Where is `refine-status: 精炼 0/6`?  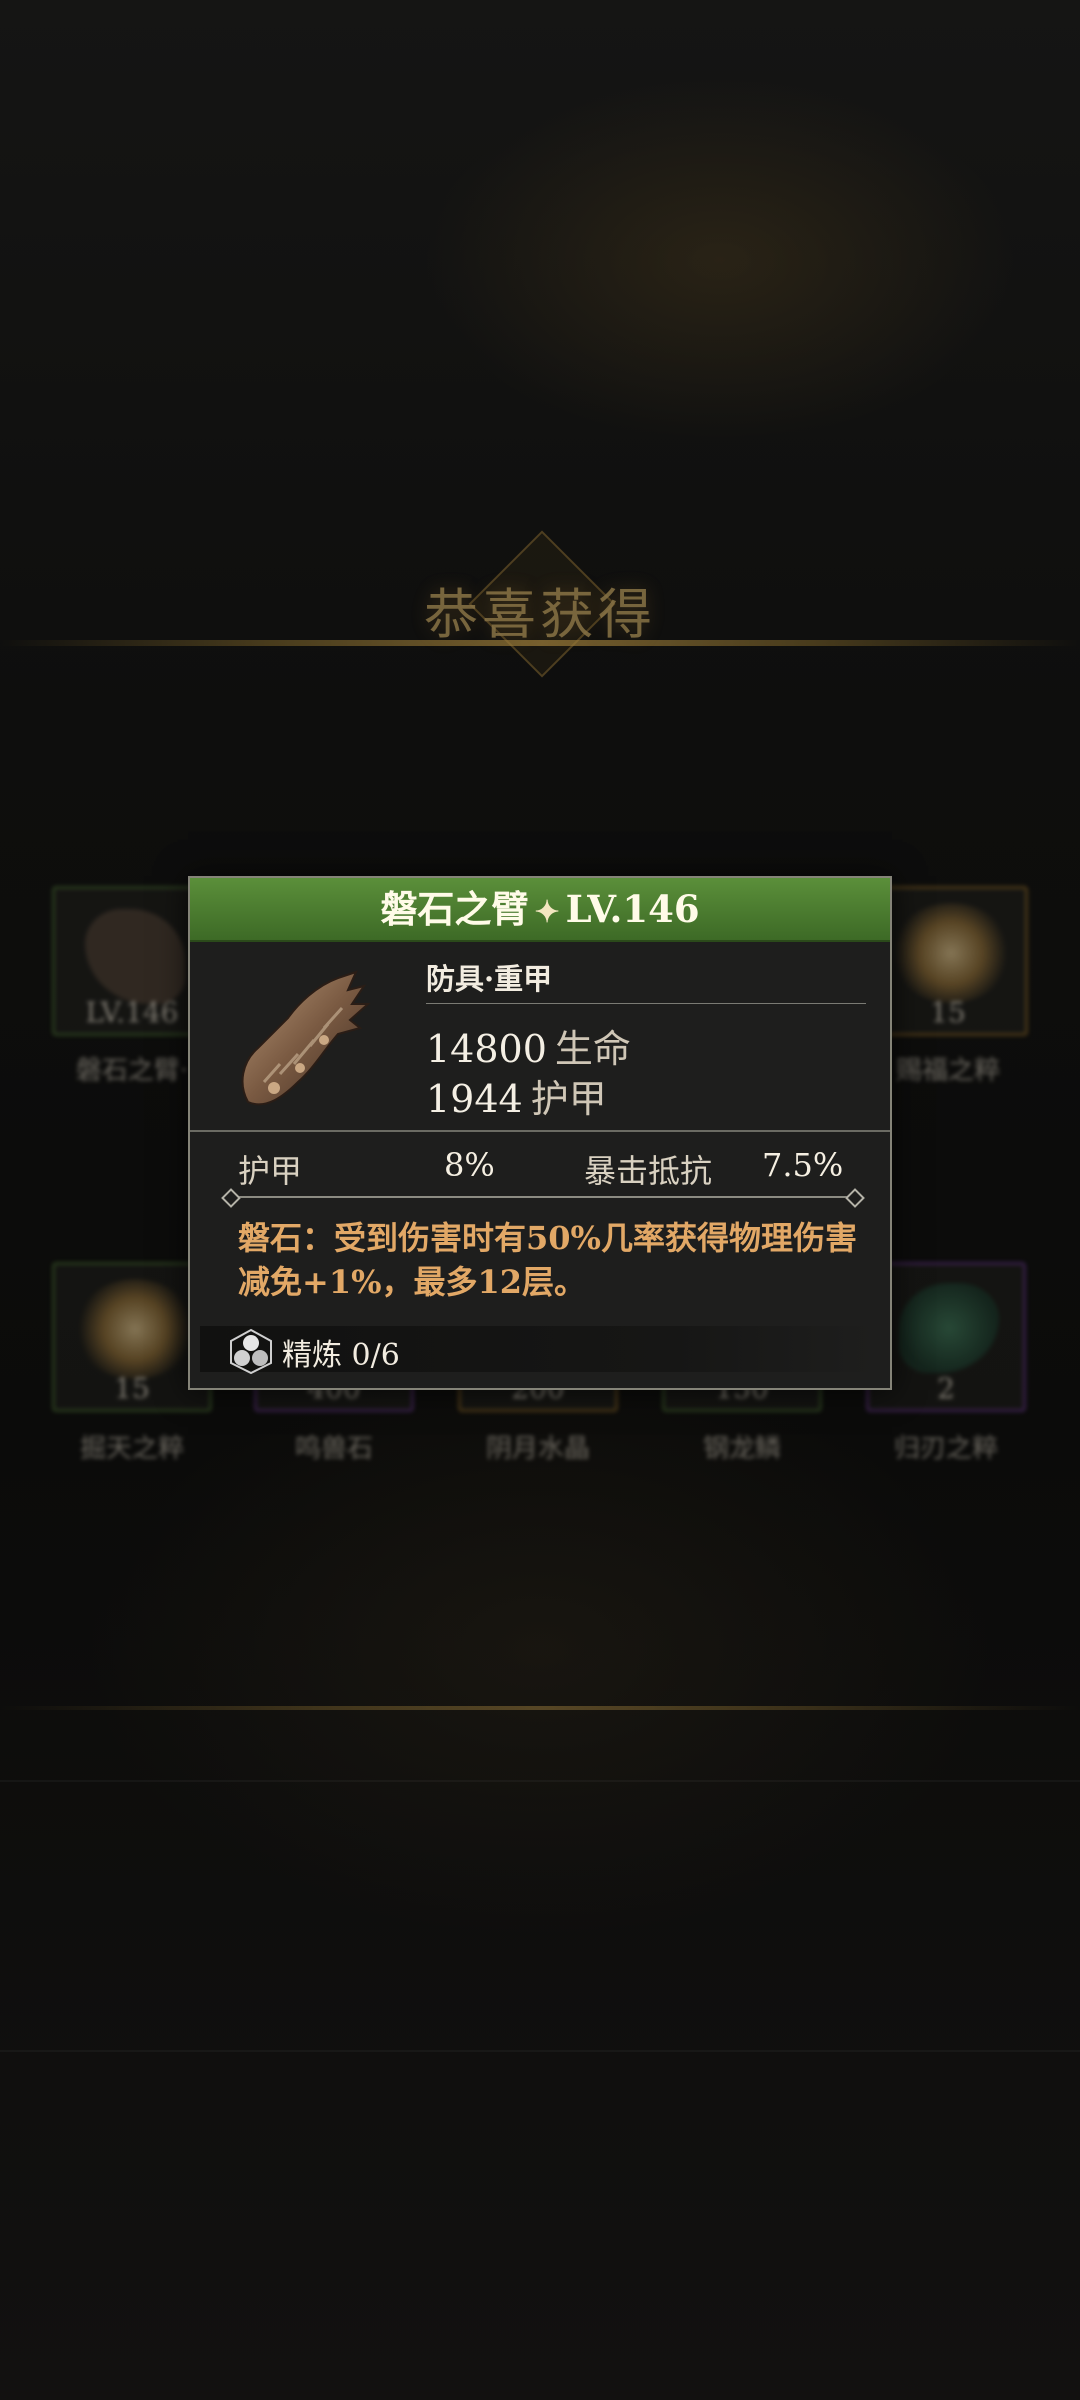 refine-status: 精炼 0/6 is located at coordinates (341, 1352).